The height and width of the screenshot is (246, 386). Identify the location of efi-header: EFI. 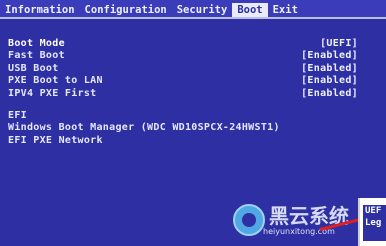
(17, 115).